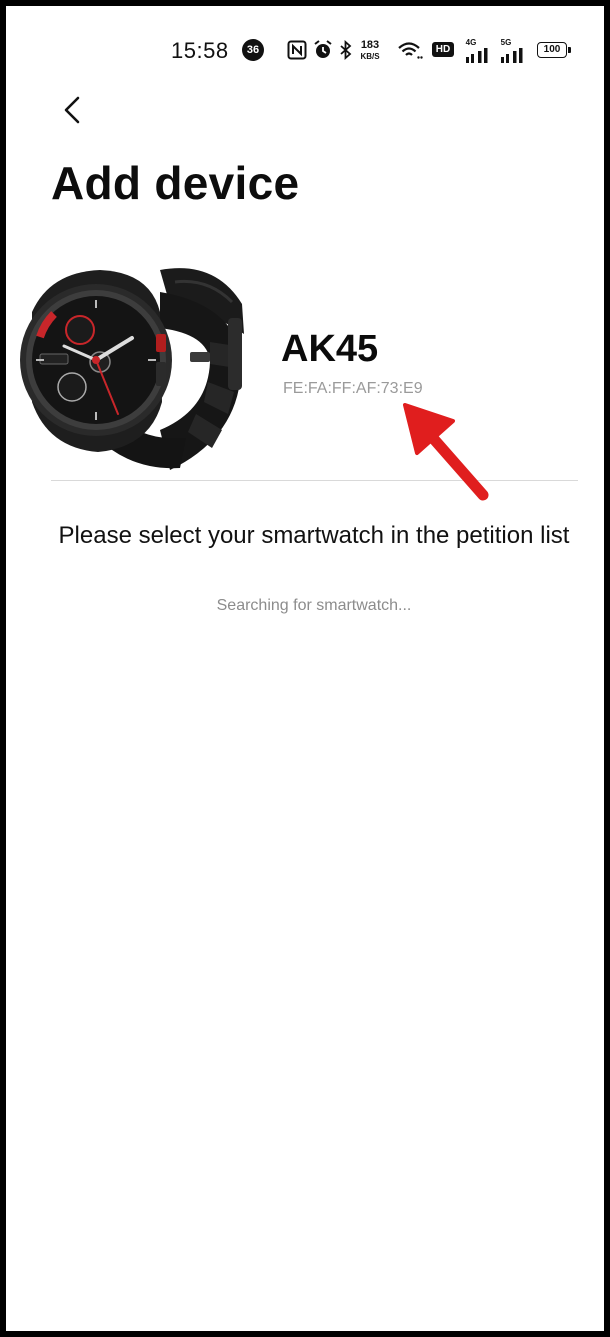 This screenshot has height=1337, width=610. I want to click on annotation-arrow-icon, so click(446, 452).